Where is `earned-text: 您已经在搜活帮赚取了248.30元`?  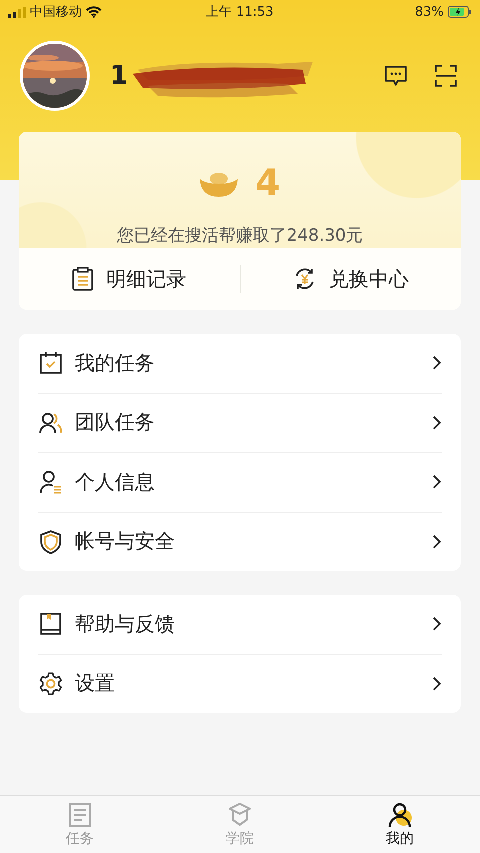
earned-text: 您已经在搜活帮赚取了248.30元 is located at coordinates (240, 236).